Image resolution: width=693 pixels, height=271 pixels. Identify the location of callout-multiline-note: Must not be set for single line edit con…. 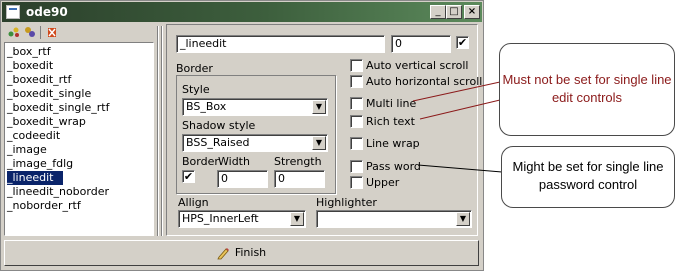
(587, 89).